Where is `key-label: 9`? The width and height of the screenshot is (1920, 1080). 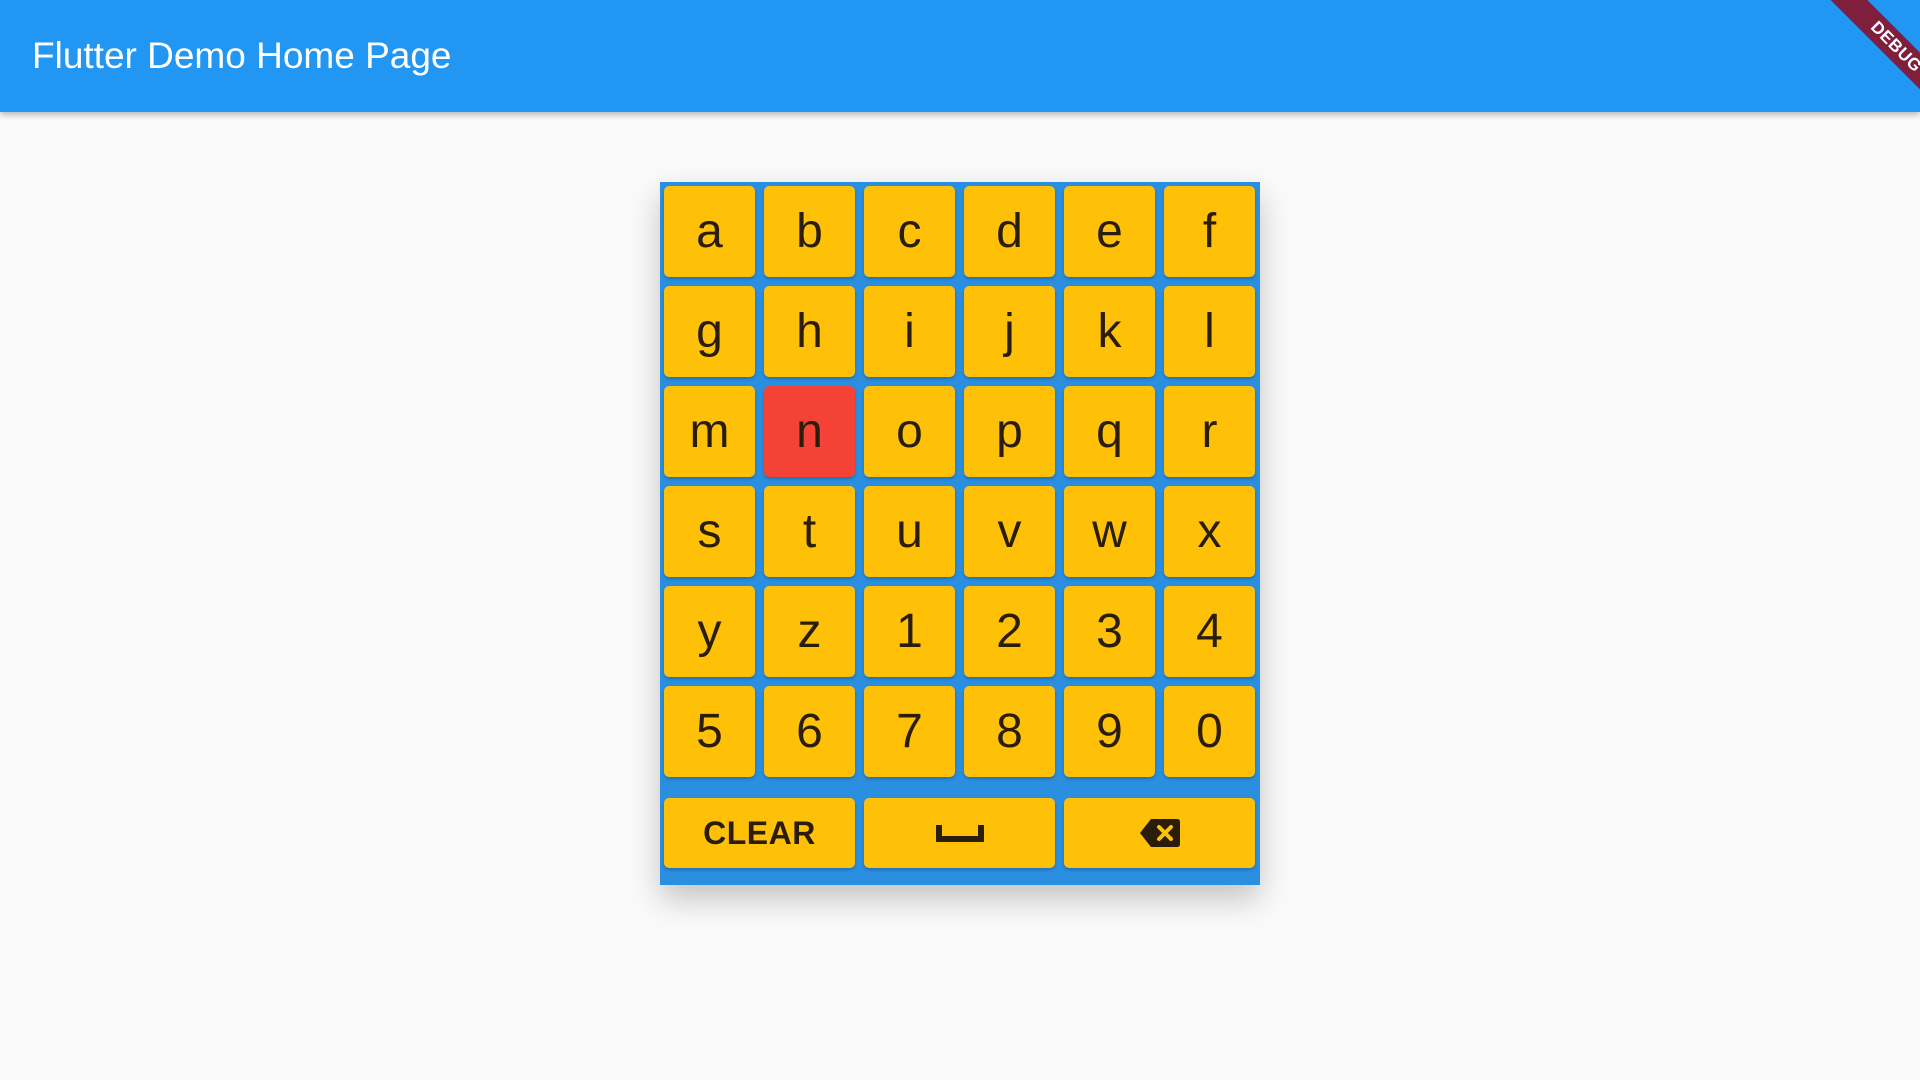
key-label: 9 is located at coordinates (1109, 731).